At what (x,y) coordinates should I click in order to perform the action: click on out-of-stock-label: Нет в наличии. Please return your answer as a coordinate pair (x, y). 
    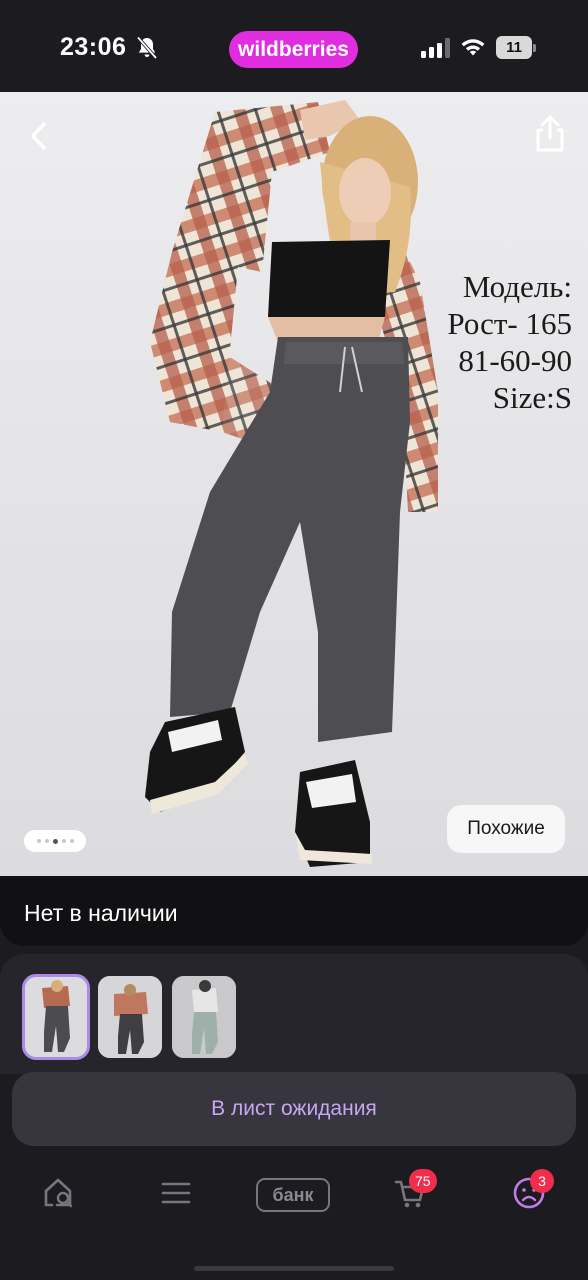
    Looking at the image, I should click on (101, 913).